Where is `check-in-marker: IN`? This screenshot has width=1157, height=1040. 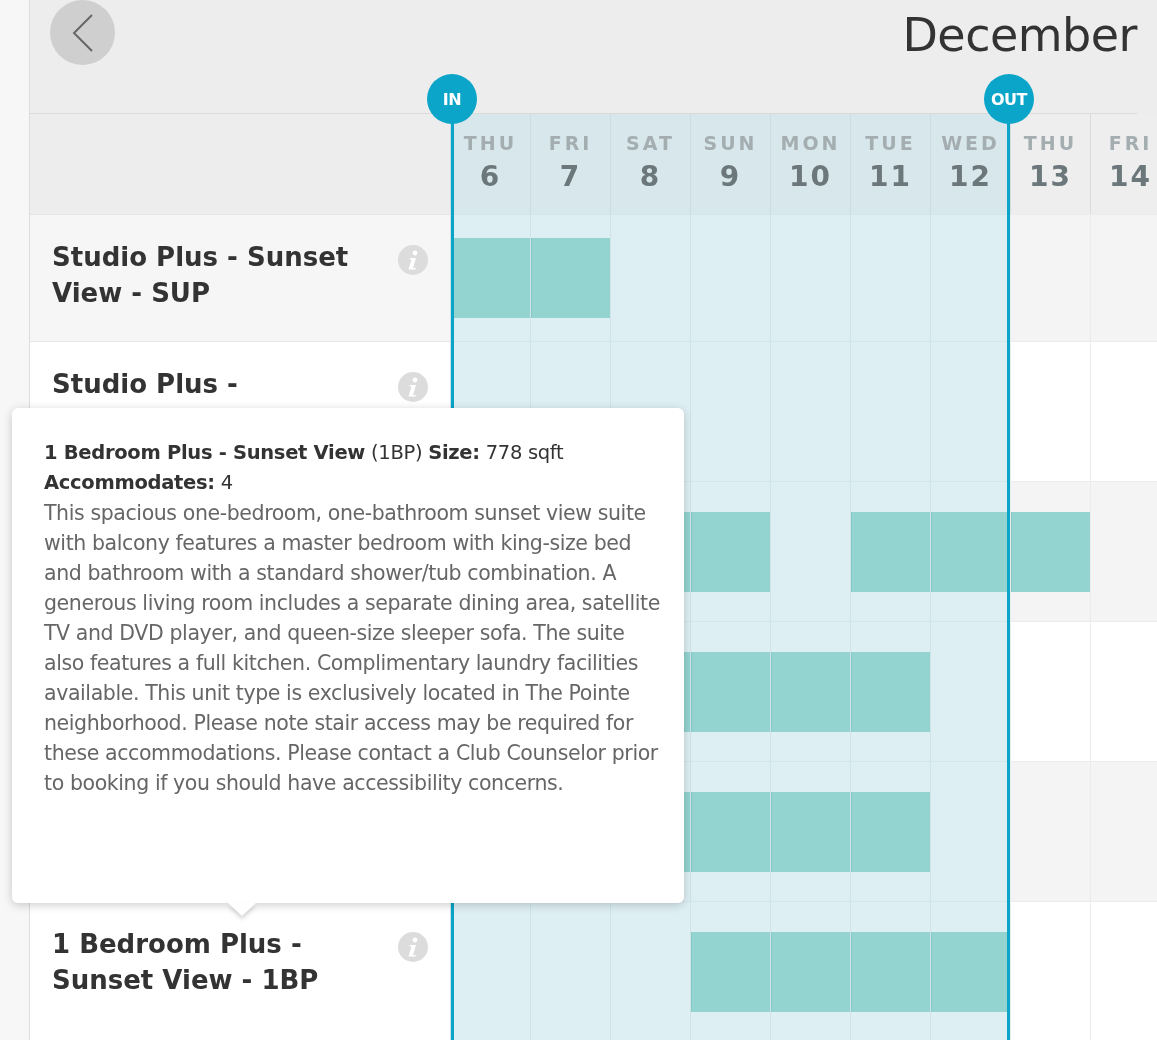
check-in-marker: IN is located at coordinates (452, 99).